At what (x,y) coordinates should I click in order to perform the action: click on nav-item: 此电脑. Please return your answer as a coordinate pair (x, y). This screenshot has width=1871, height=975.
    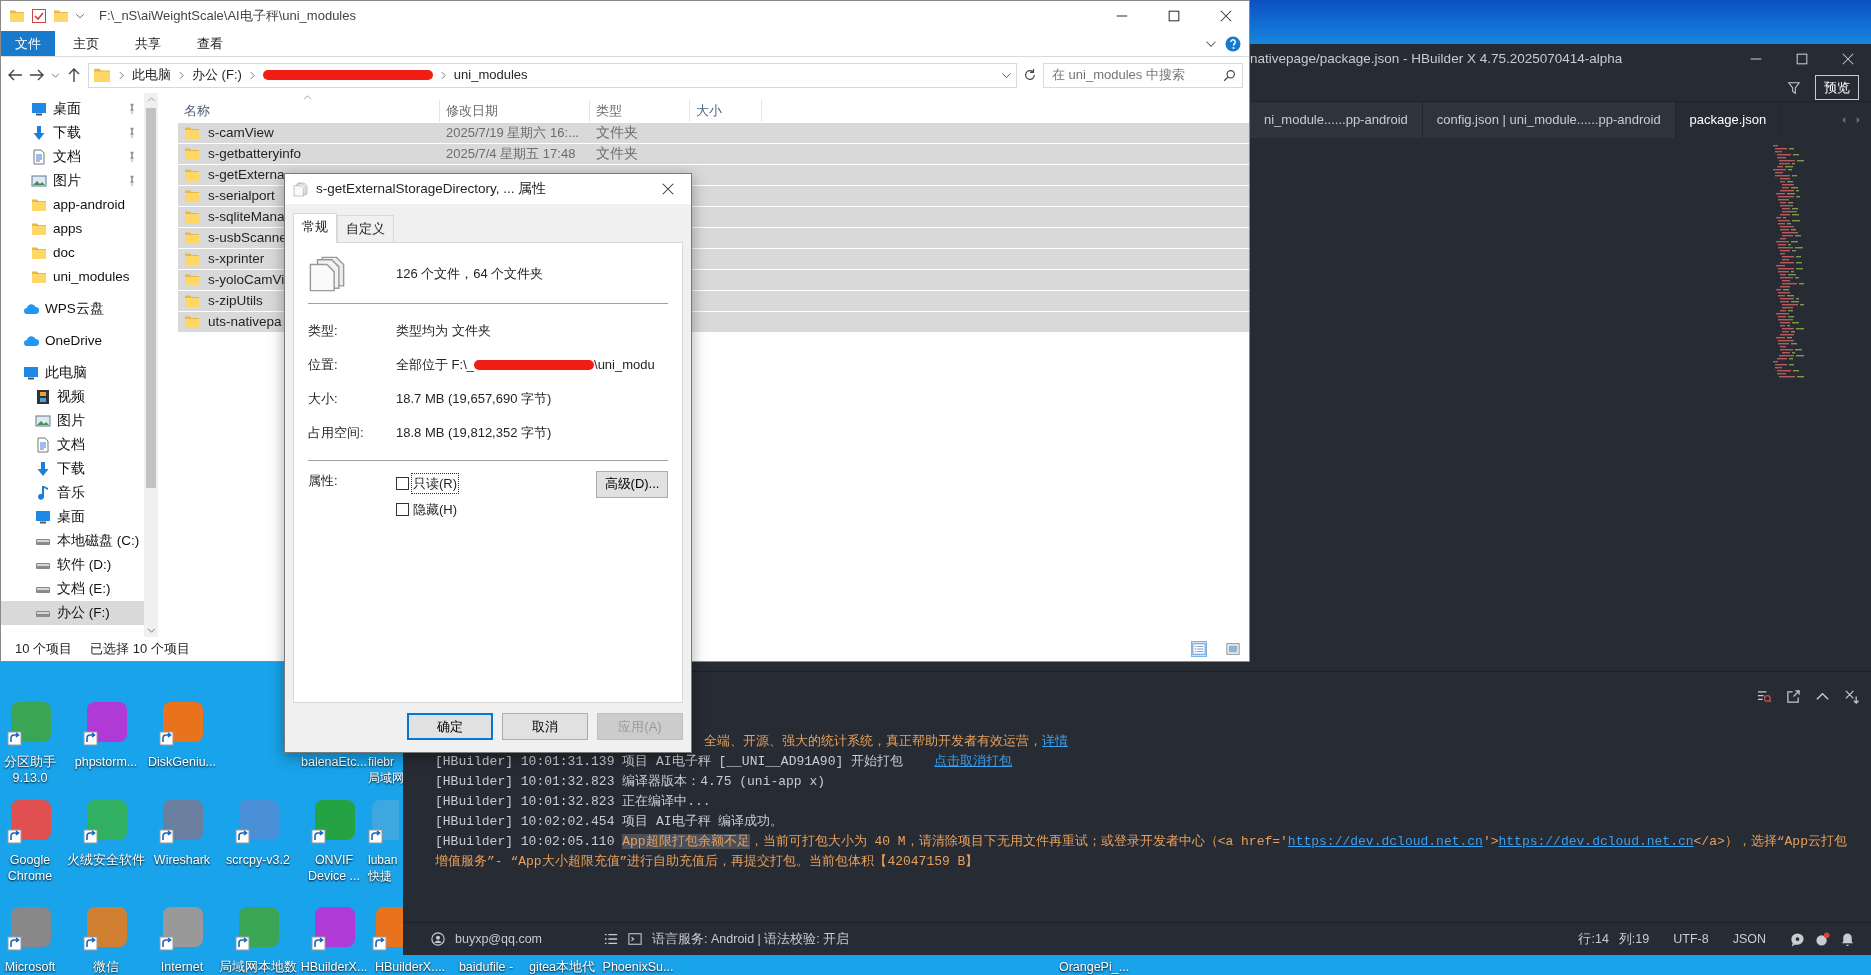
    Looking at the image, I should click on (72, 373).